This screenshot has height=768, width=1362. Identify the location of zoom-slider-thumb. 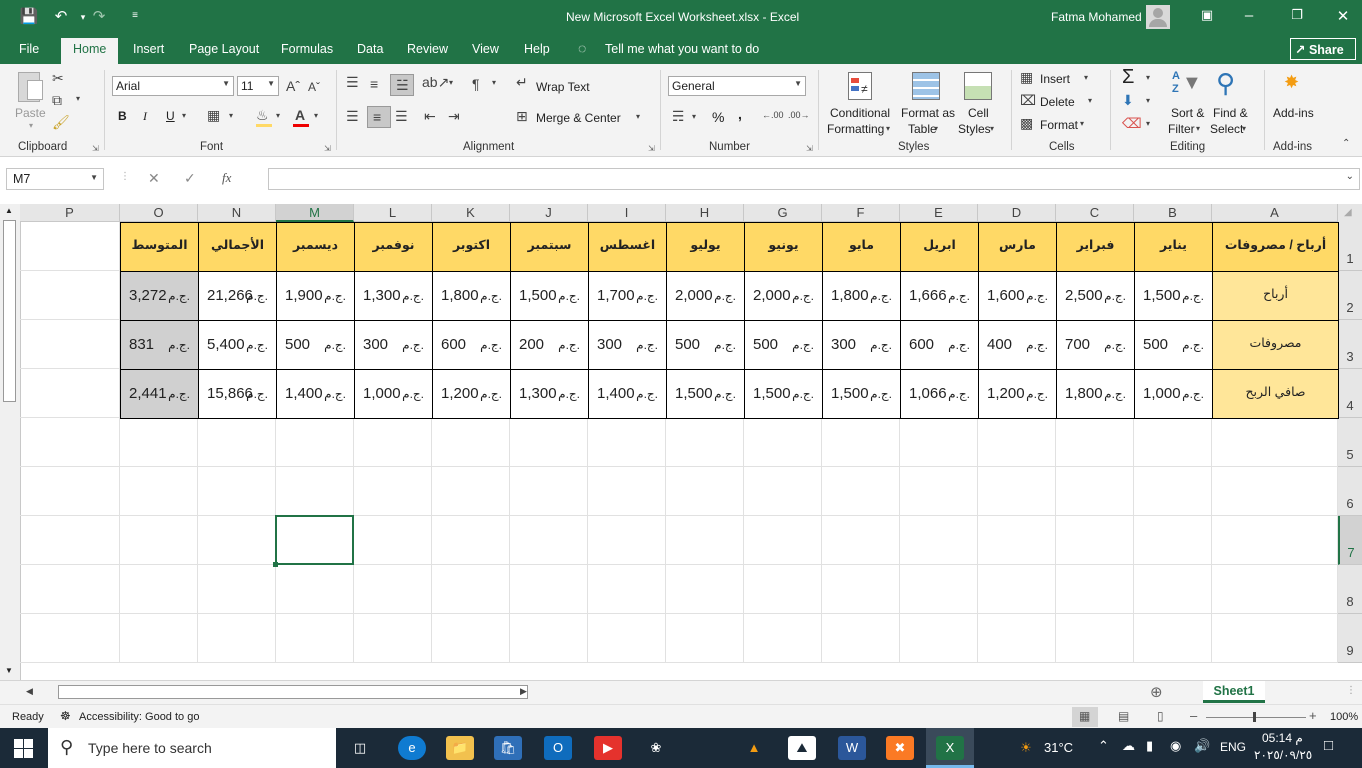
(1254, 717).